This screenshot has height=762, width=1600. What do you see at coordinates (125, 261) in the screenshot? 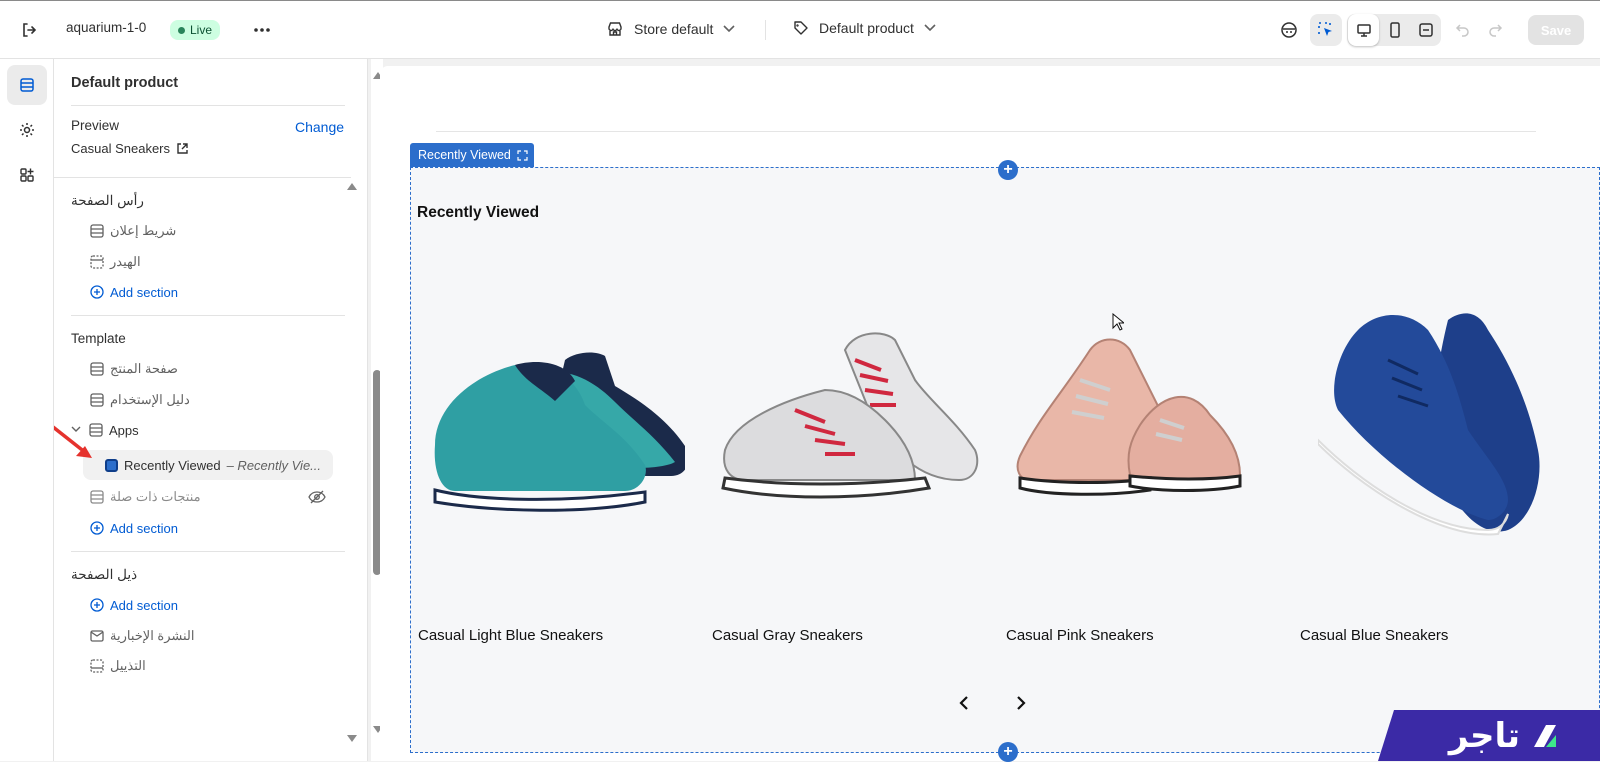
I see `sidebar-item-label: الهيدر` at bounding box center [125, 261].